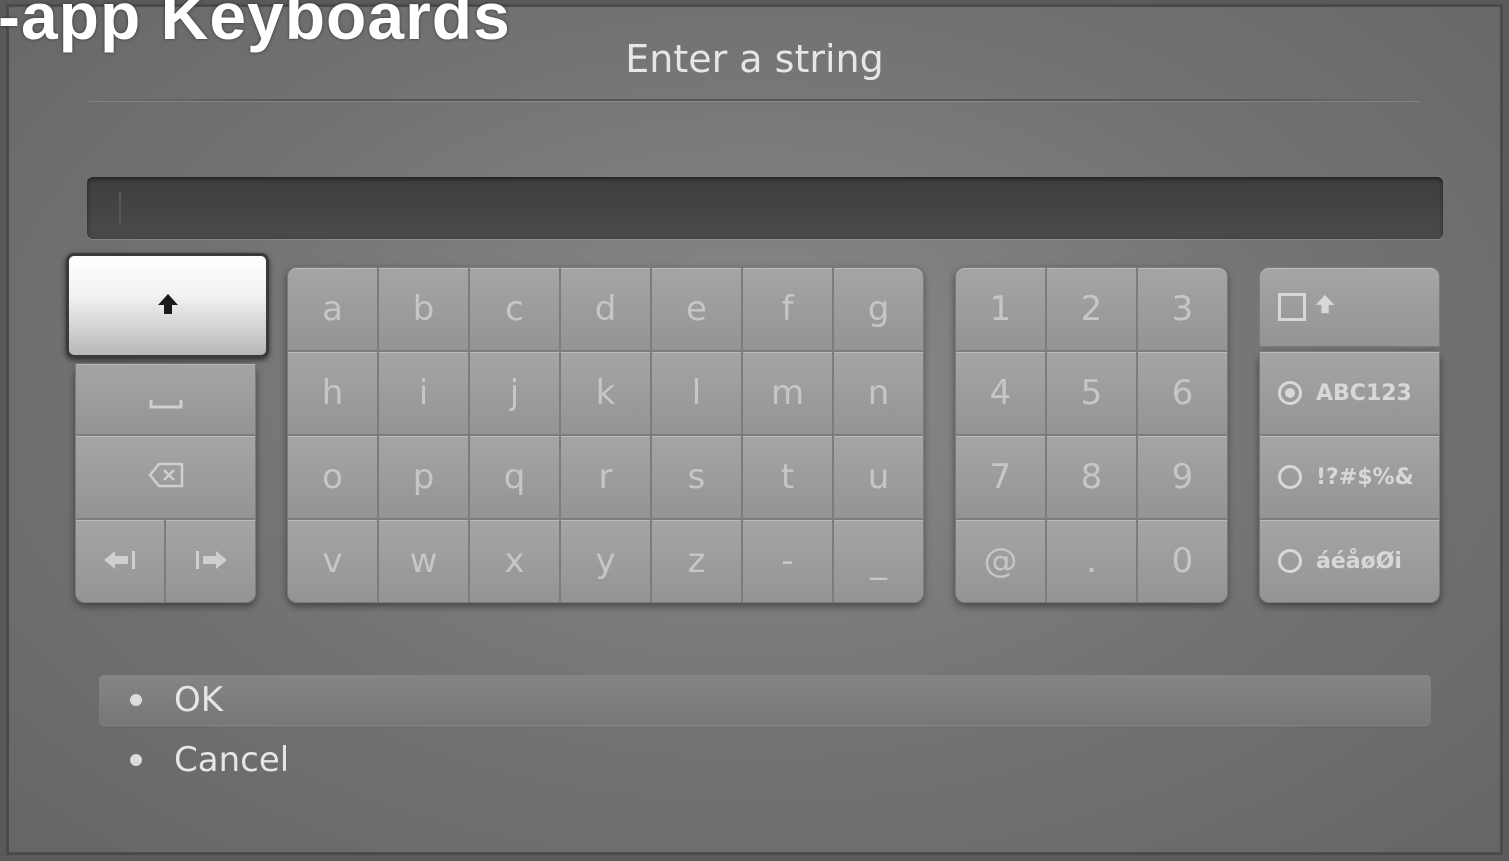  I want to click on letter-key: f, so click(787, 309).